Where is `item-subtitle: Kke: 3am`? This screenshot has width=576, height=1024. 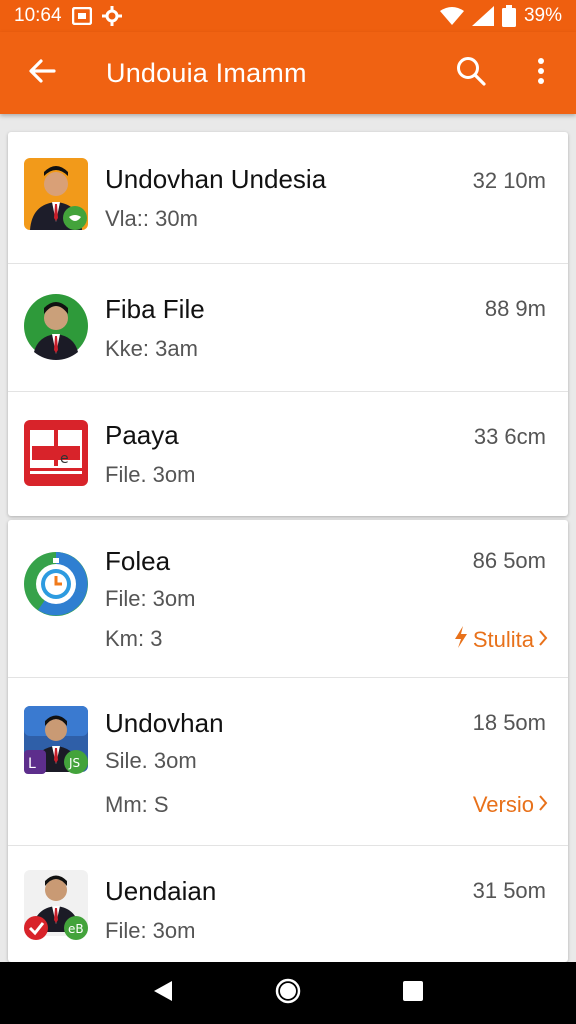 item-subtitle: Kke: 3am is located at coordinates (151, 348).